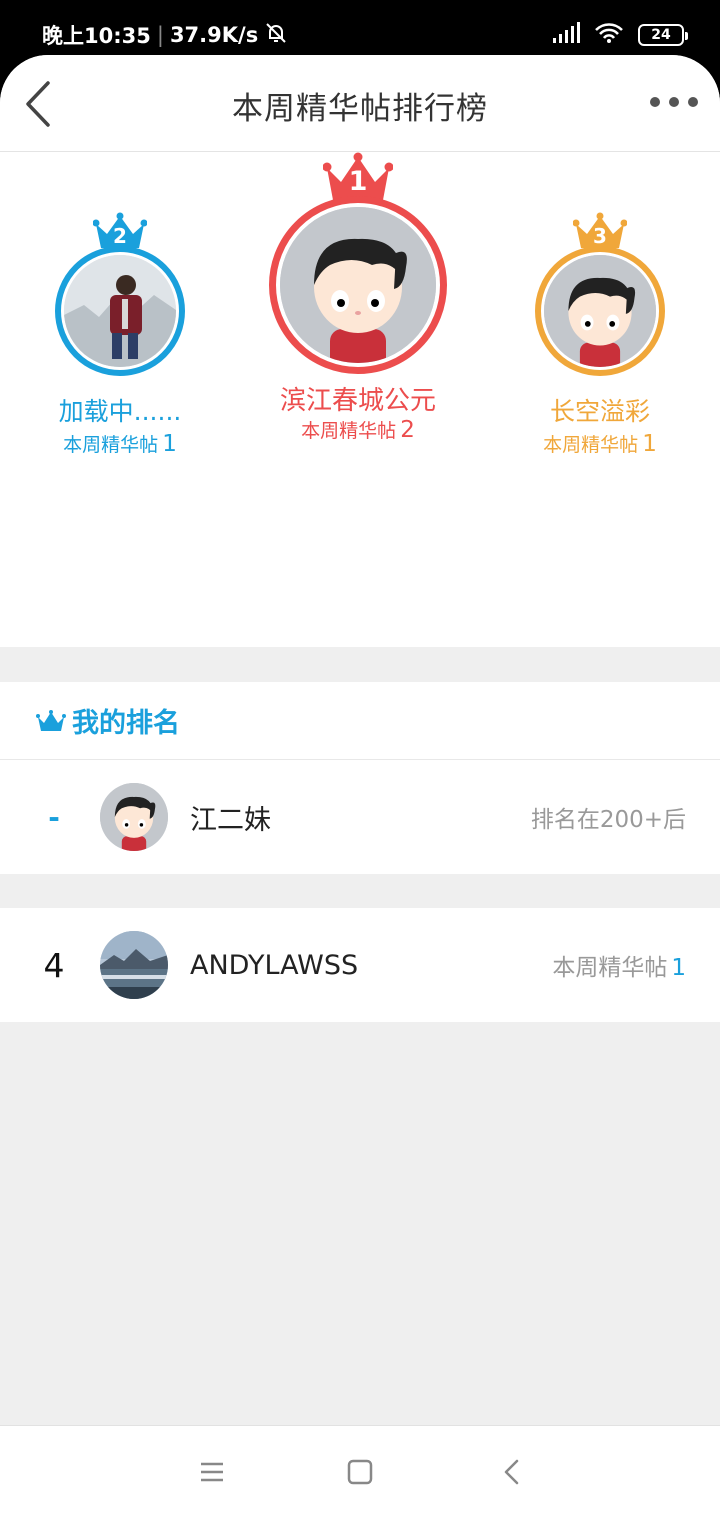  Describe the element at coordinates (360, 109) in the screenshot. I see `page-title: 本周精华帖排行榜` at that location.